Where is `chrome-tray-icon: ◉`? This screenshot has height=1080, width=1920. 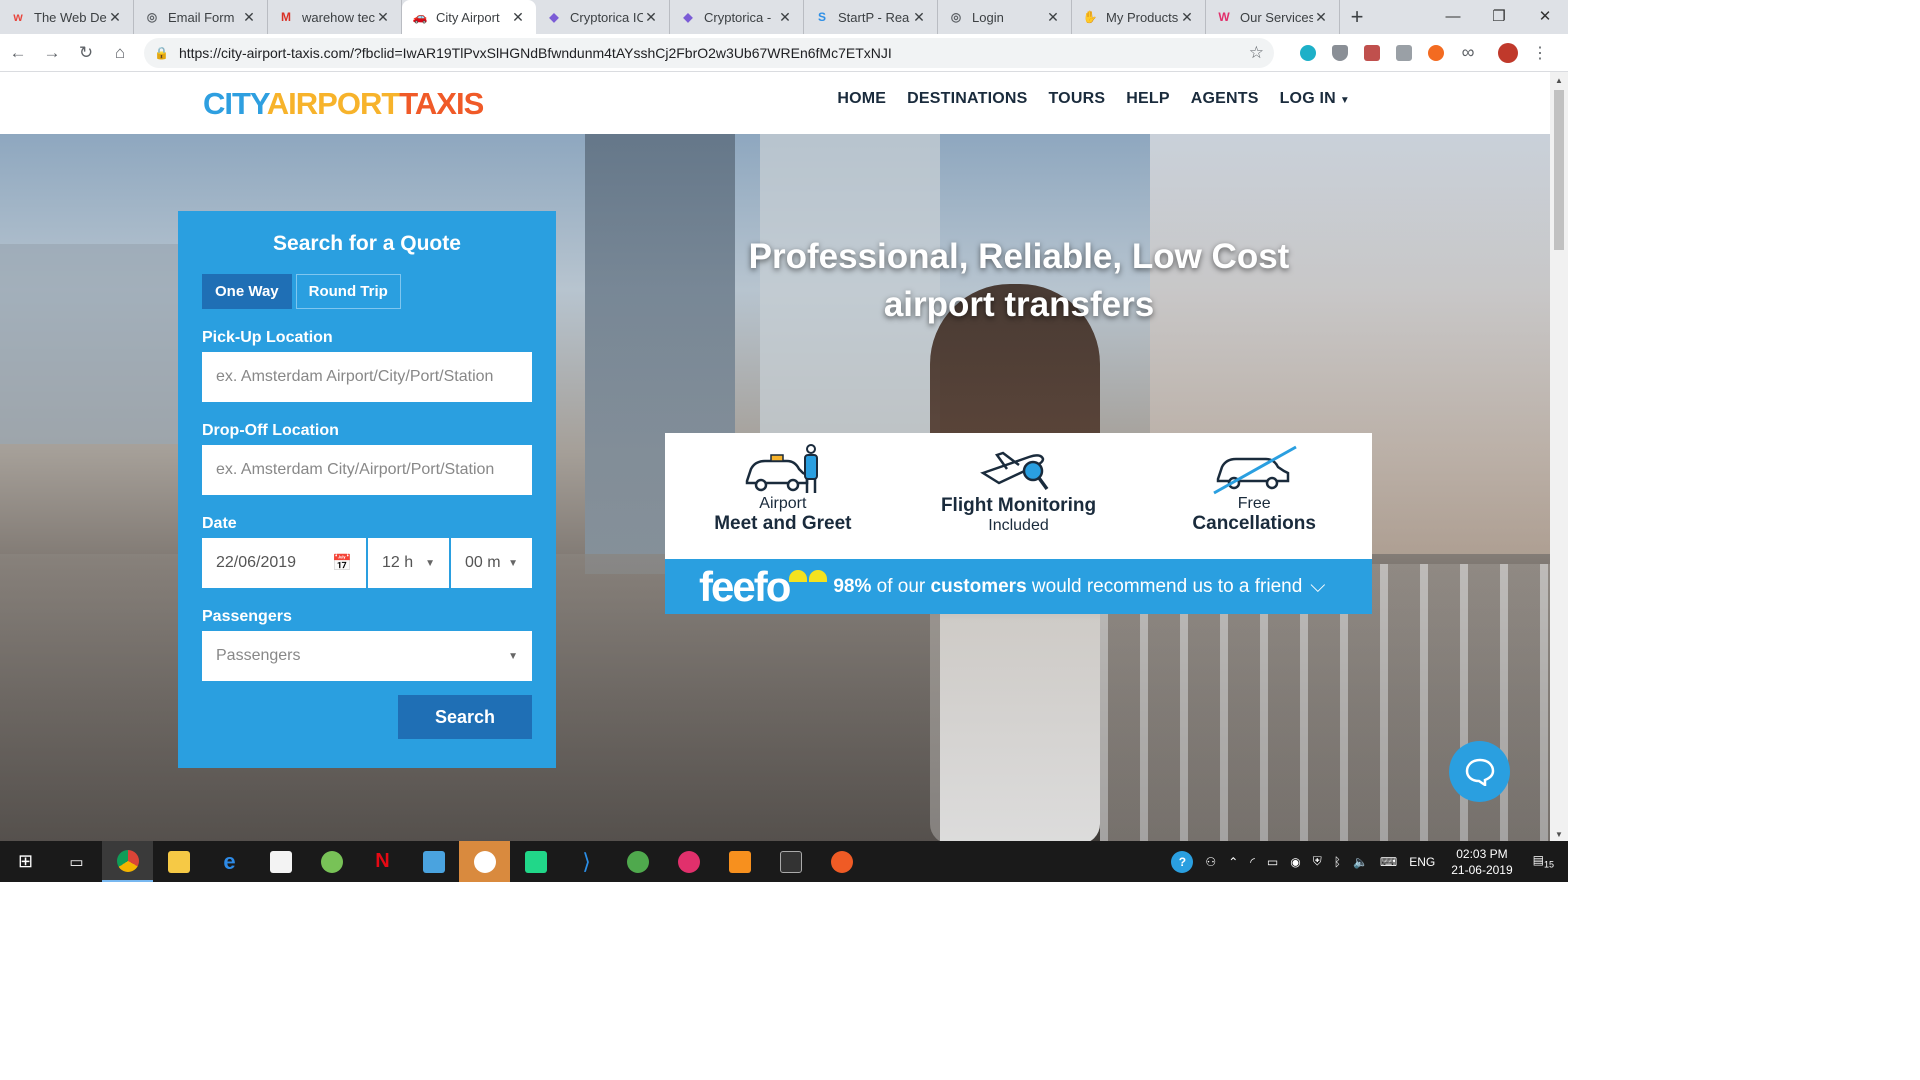
chrome-tray-icon: ◉ is located at coordinates (1295, 862).